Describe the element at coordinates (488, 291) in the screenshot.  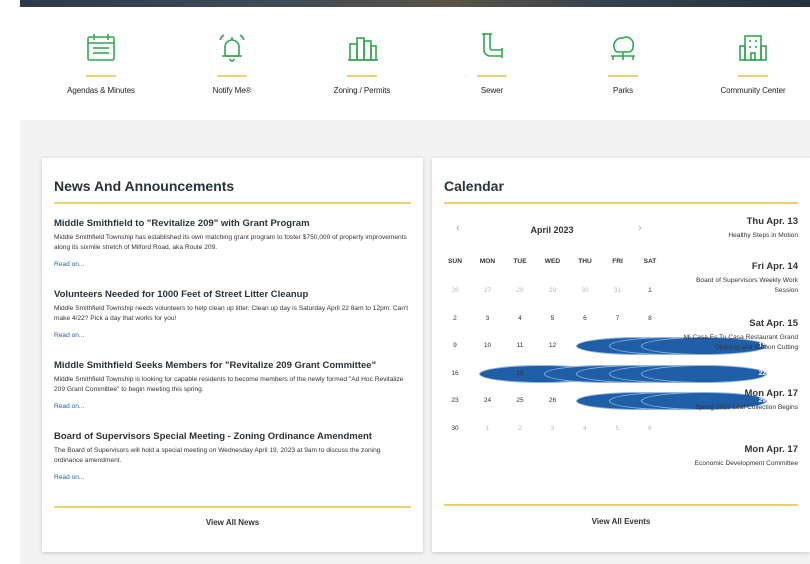
I see `calendar-day: 27` at that location.